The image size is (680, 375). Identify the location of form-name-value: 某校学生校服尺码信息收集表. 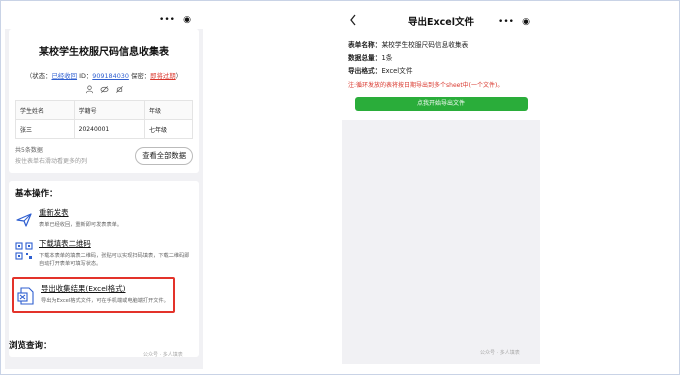
(425, 45).